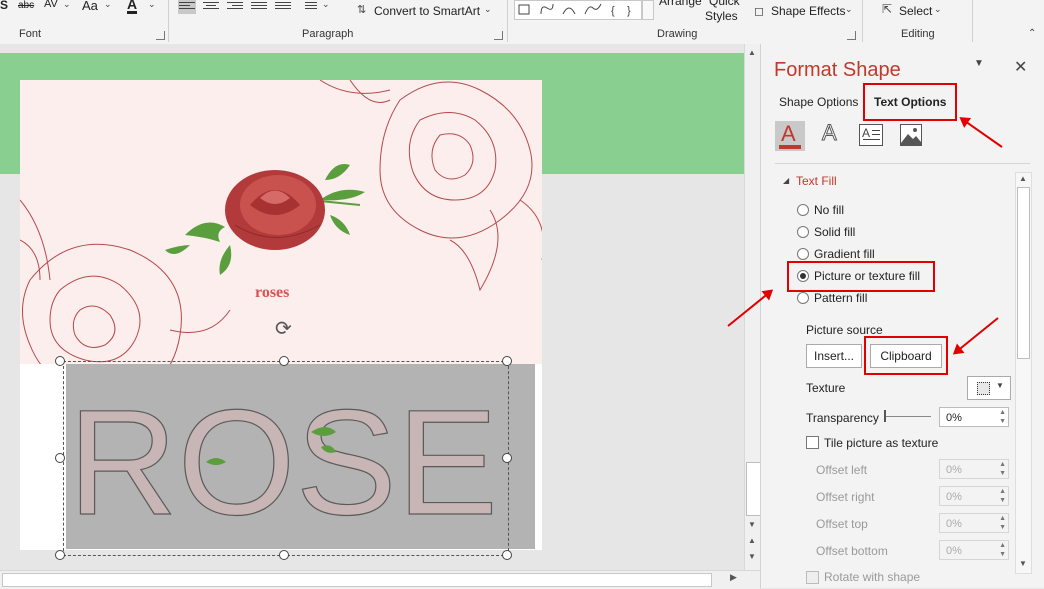  What do you see at coordinates (574, 10) in the screenshot?
I see `shapes-gallery-icons: { }` at bounding box center [574, 10].